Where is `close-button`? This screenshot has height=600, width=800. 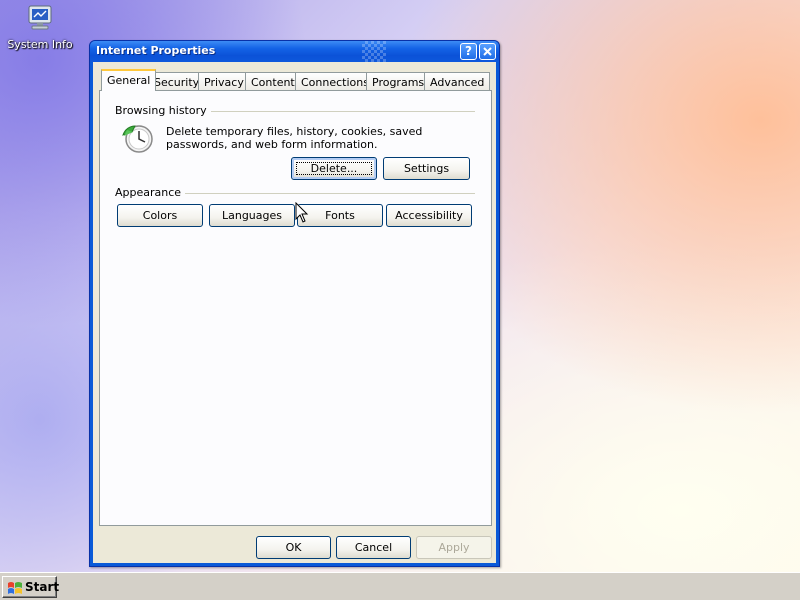 close-button is located at coordinates (487, 51).